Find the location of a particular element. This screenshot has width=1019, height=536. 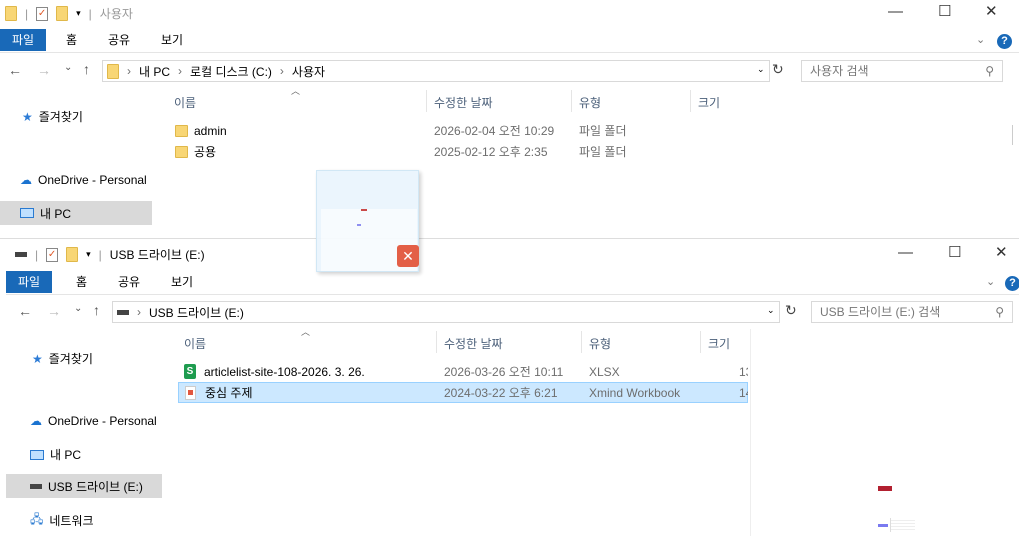

file-type: Xmind Workbook is located at coordinates (635, 392).